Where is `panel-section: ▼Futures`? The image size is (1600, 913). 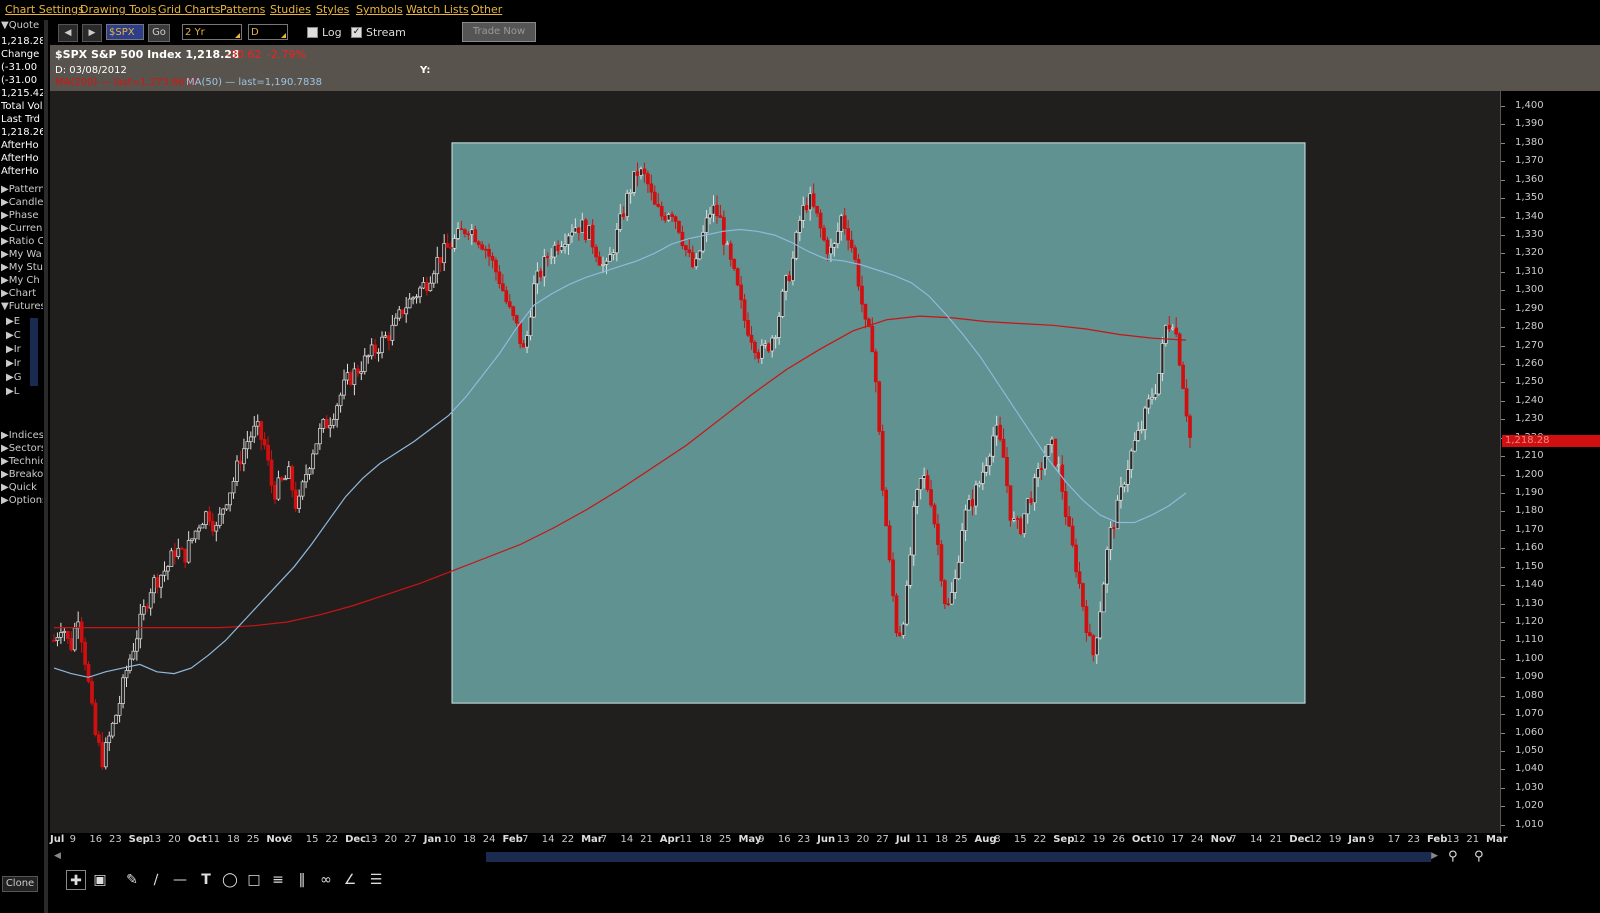 panel-section: ▼Futures is located at coordinates (22, 306).